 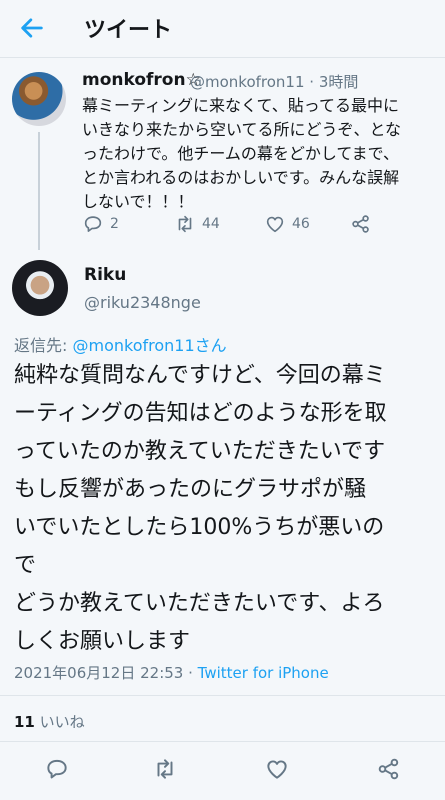 What do you see at coordinates (114, 224) in the screenshot?
I see `reply-count: 2` at bounding box center [114, 224].